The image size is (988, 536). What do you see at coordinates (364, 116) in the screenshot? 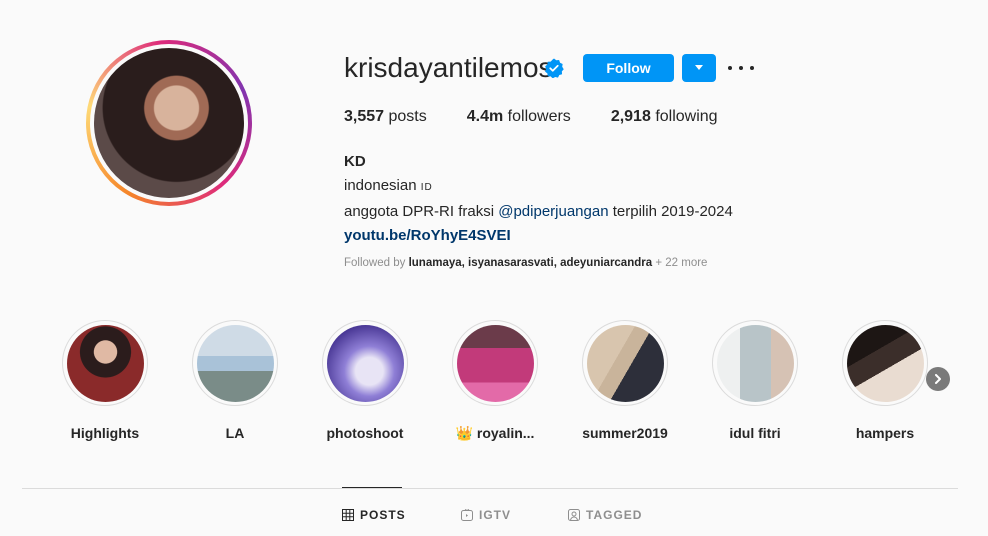
I see `posts-count: 3,557` at bounding box center [364, 116].